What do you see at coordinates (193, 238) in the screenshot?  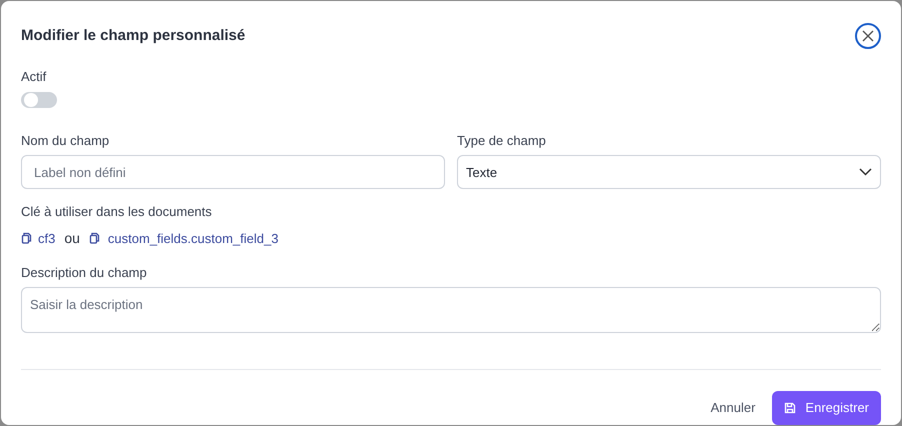 I see `key-link: custom_fields.custom_field_3` at bounding box center [193, 238].